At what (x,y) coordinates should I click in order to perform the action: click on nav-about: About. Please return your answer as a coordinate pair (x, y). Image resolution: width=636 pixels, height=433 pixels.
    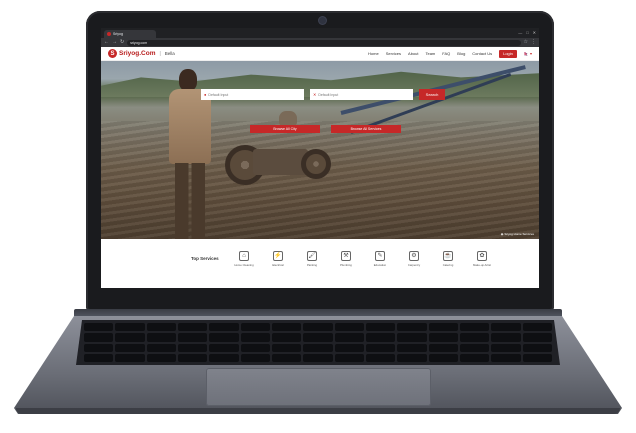
    Looking at the image, I should click on (413, 53).